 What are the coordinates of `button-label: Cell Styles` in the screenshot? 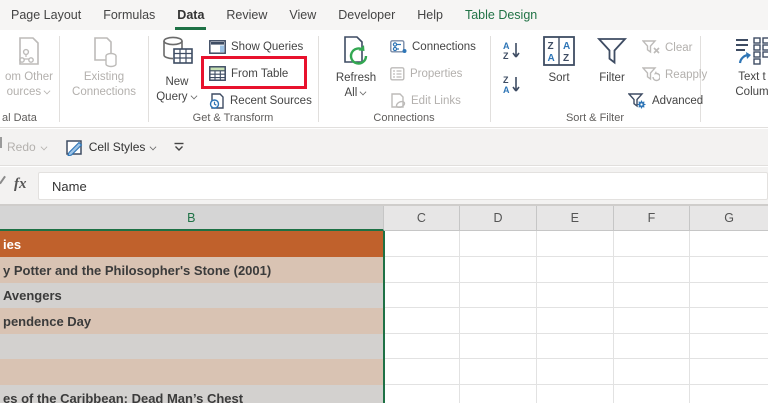 It's located at (117, 147).